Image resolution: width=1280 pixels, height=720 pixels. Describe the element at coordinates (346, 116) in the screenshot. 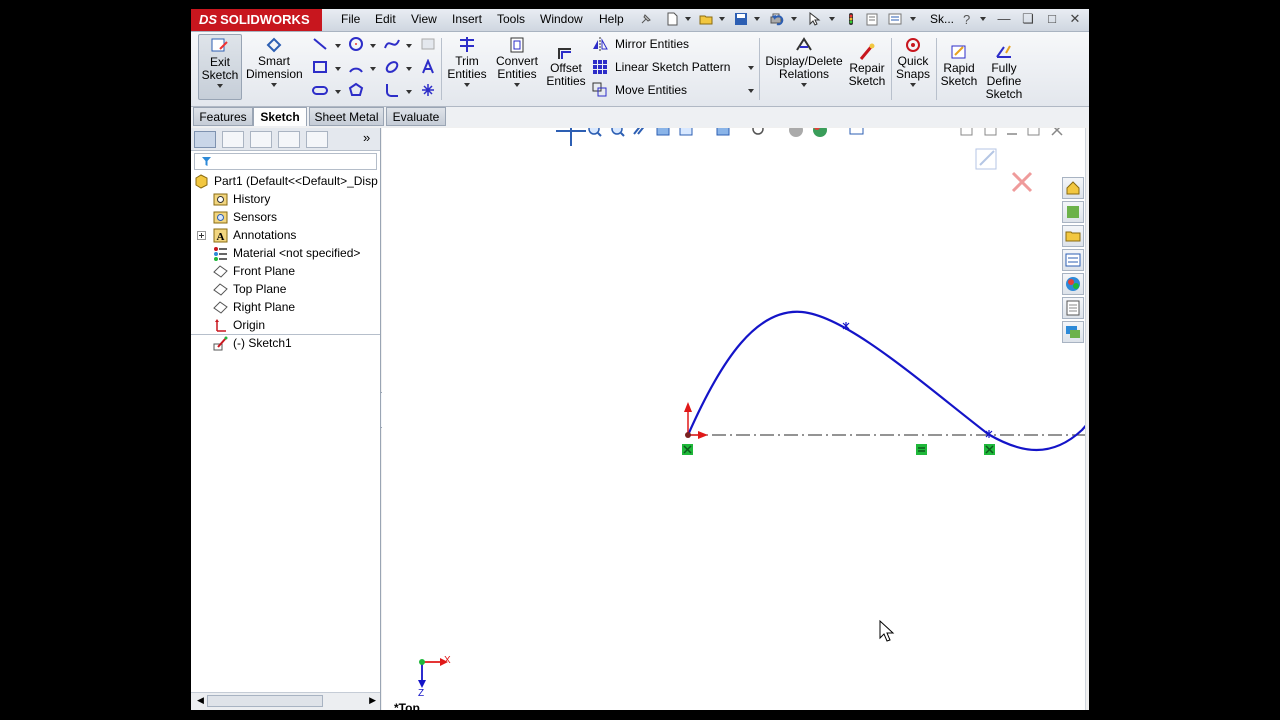

I see `tab-sheet-metal: Sheet Metal` at that location.